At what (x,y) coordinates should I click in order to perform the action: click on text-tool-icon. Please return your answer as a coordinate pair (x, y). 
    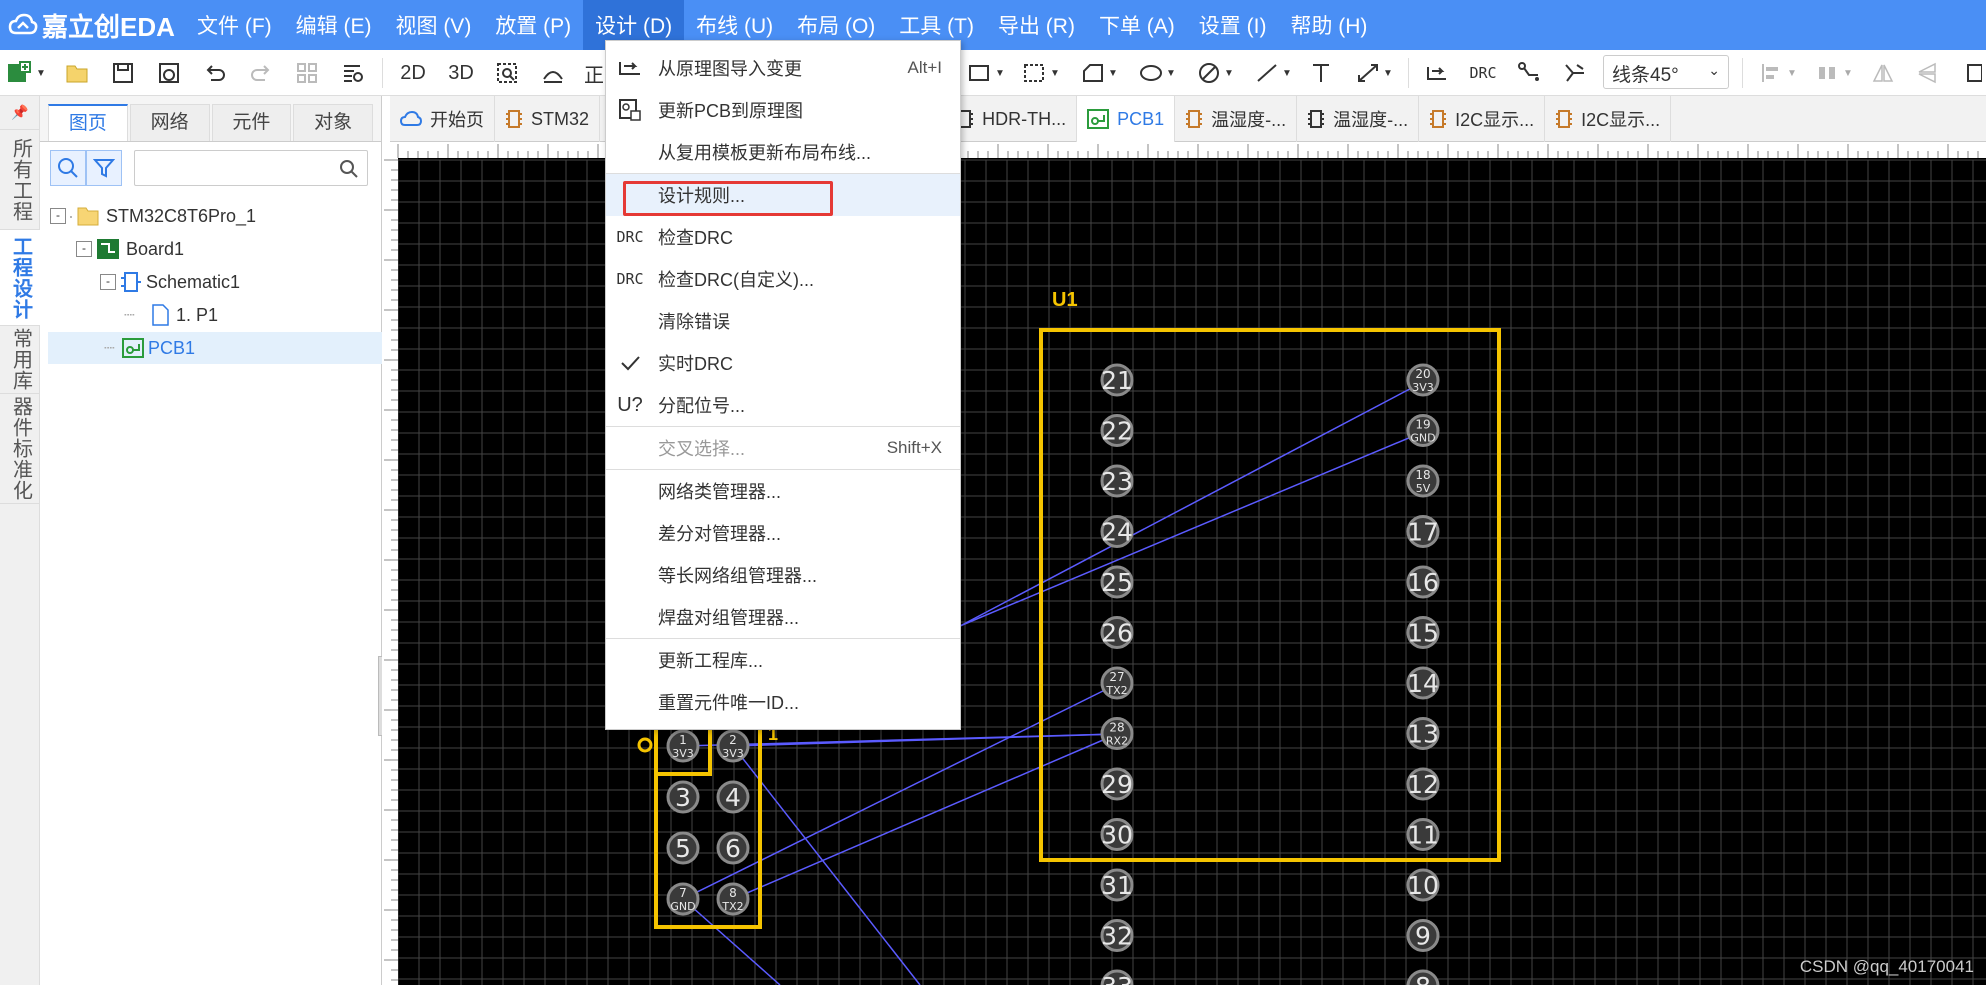
    Looking at the image, I should click on (1321, 73).